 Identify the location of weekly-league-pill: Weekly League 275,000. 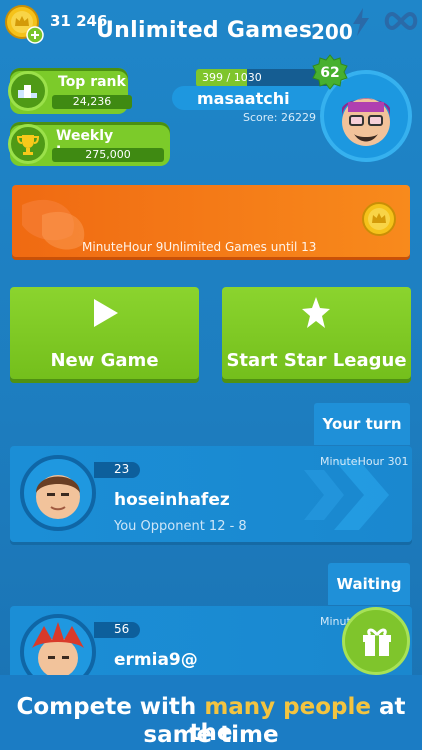
(89, 144).